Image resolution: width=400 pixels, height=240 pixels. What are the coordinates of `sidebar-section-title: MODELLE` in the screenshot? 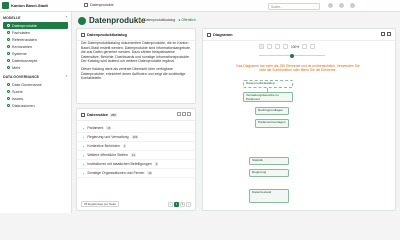 It's located at (12, 18).